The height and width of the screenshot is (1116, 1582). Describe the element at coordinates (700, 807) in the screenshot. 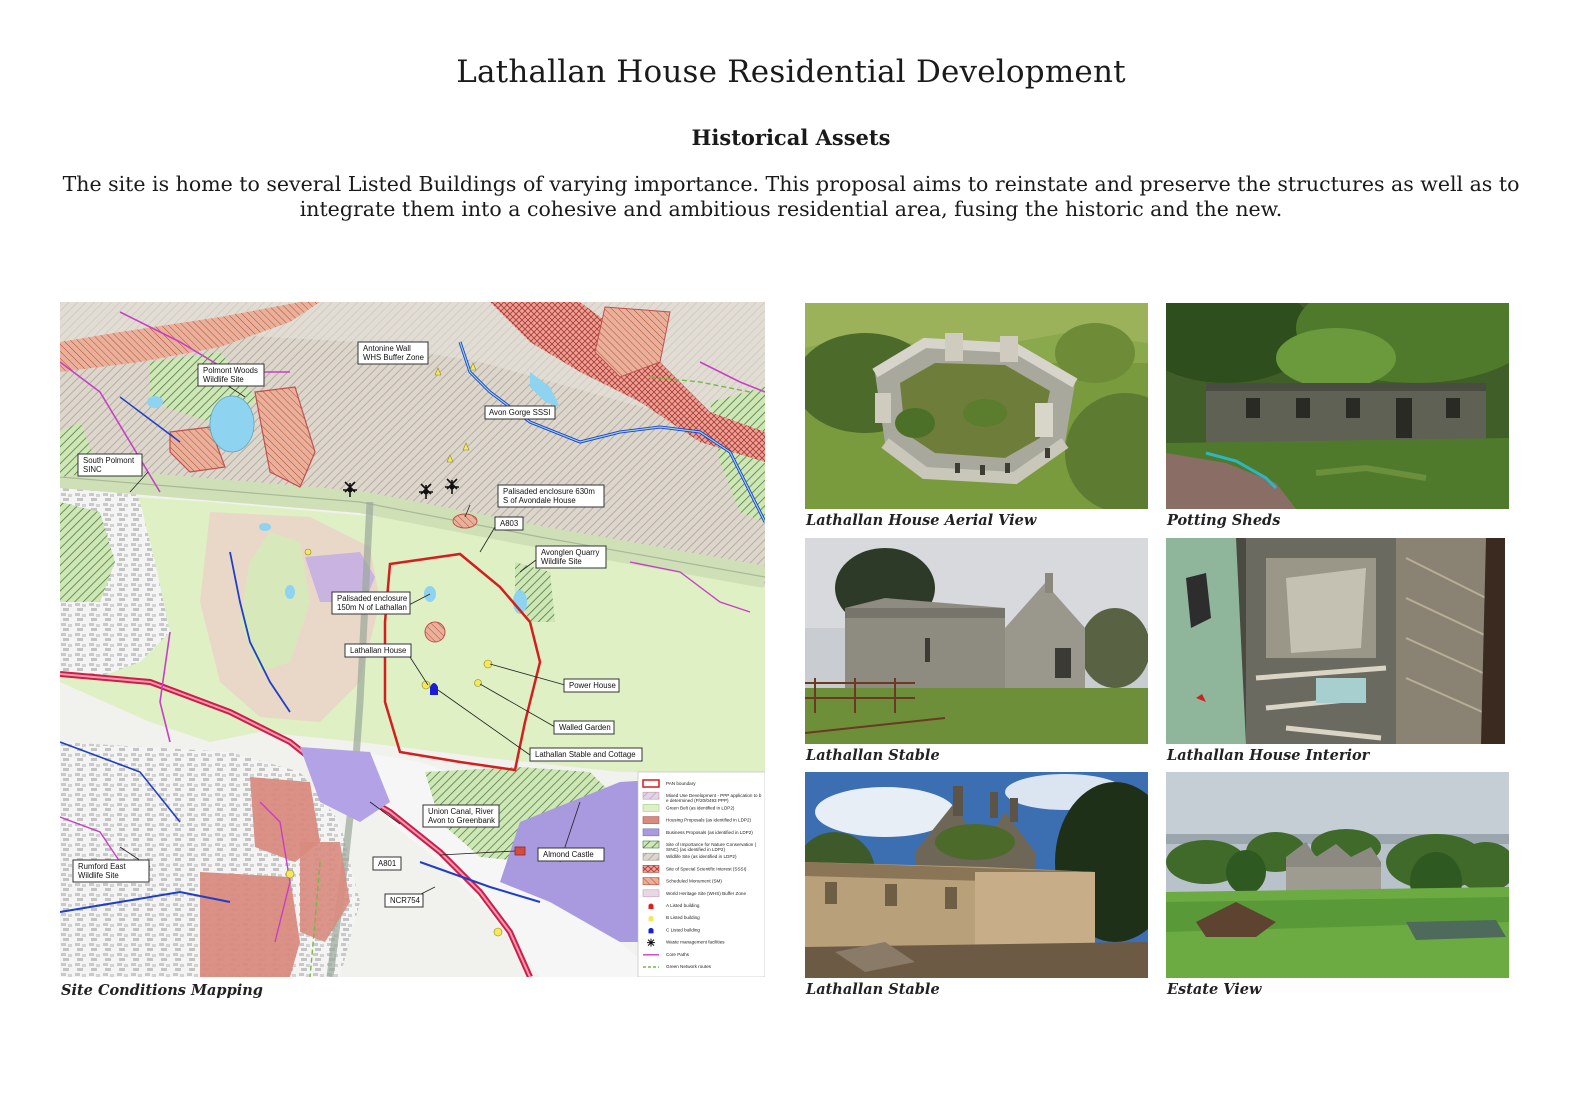

I see `legend-label: Green Belt (as identified in LDP2)` at that location.